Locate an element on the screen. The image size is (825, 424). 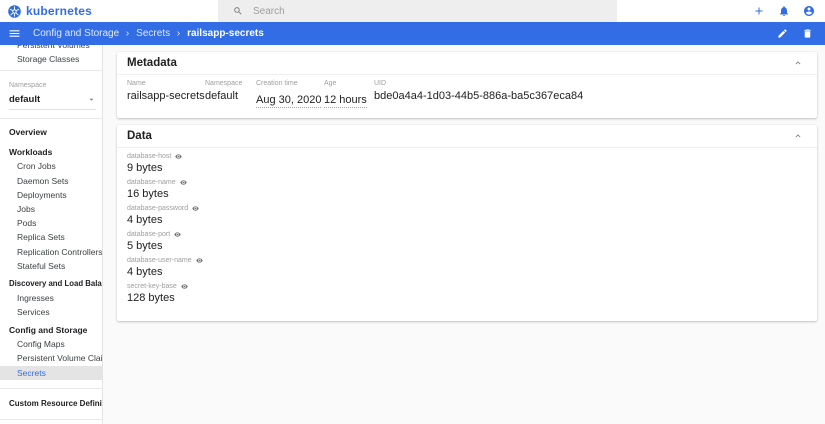
secret-key: database-port is located at coordinates (149, 234).